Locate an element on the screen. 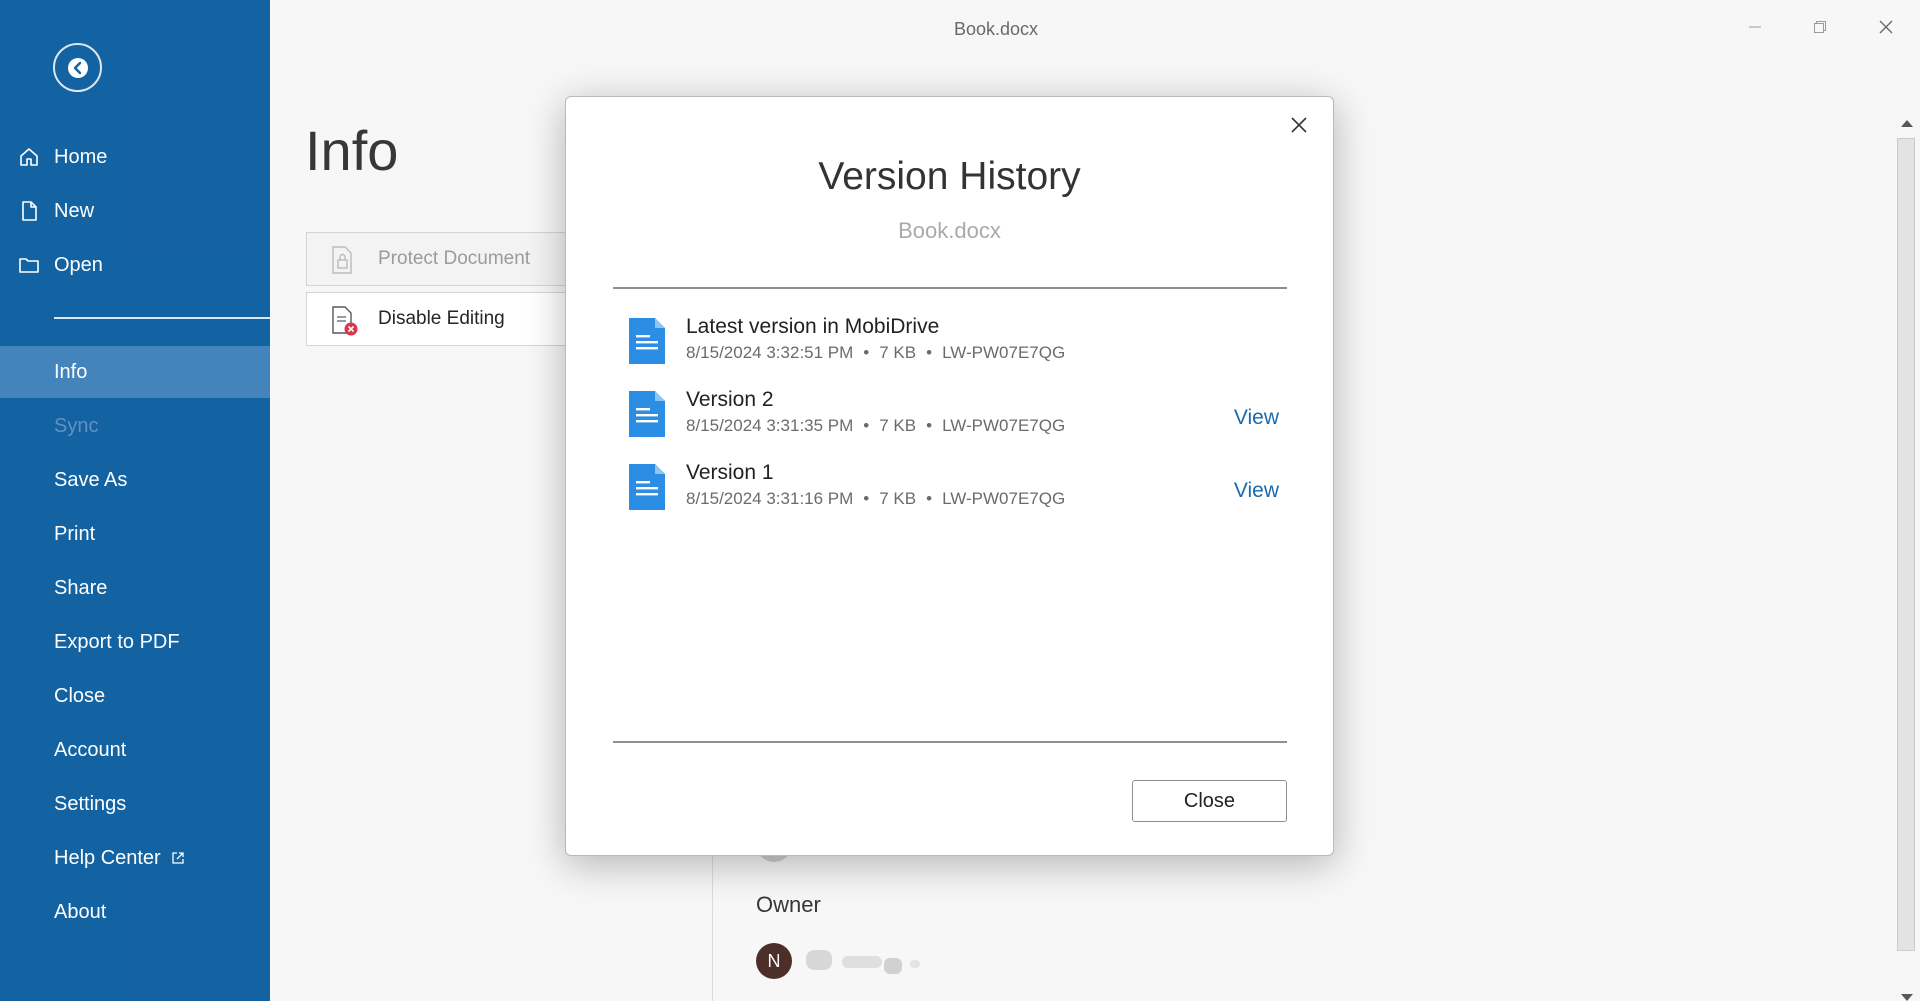  dialog-subtitle: Book.docx is located at coordinates (949, 230).